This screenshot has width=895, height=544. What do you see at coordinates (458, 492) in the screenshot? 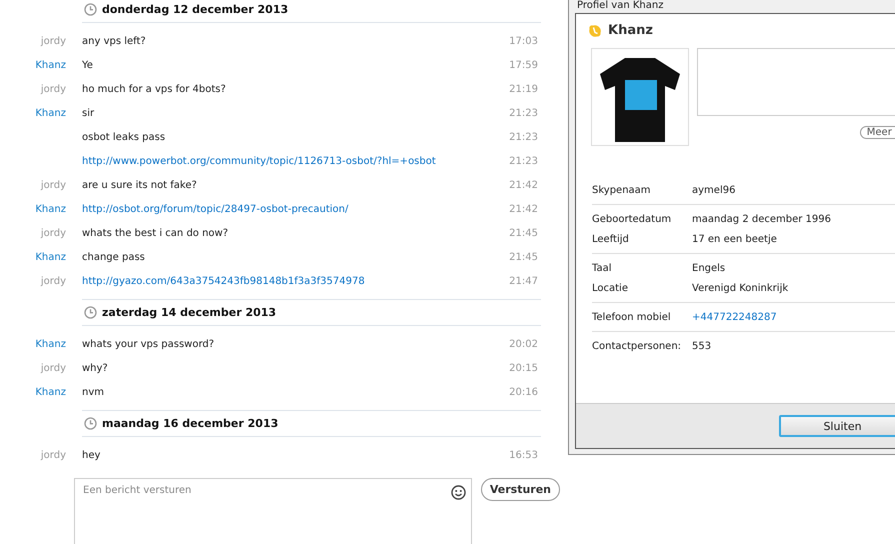
I see `smiley-icon` at bounding box center [458, 492].